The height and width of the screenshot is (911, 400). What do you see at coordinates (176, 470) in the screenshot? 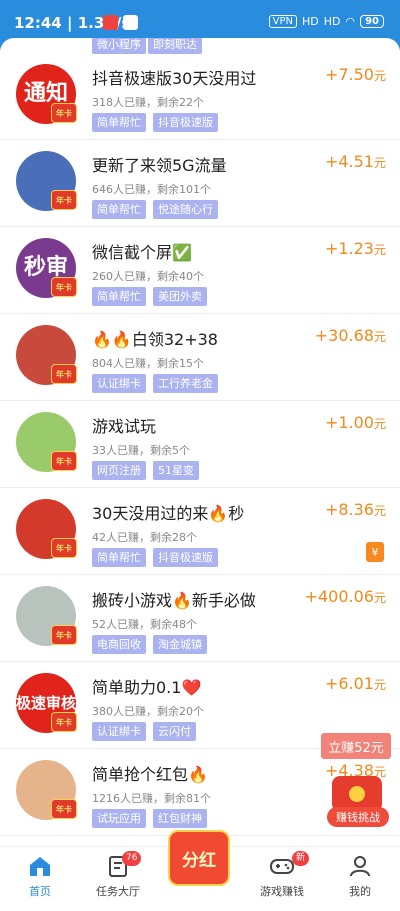
I see `task-tag: 51星变` at bounding box center [176, 470].